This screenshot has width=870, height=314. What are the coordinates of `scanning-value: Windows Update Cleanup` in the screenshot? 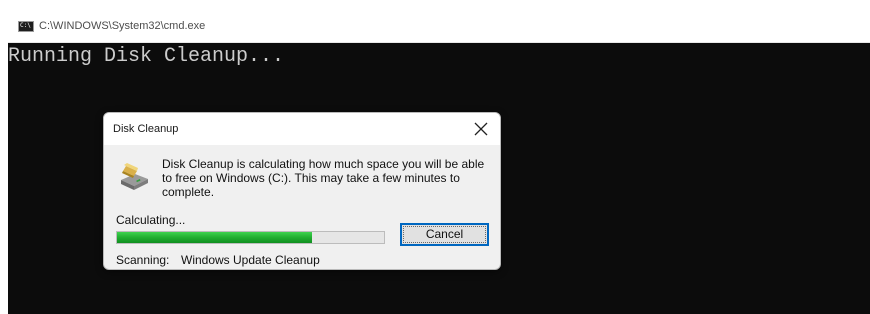 It's located at (250, 260).